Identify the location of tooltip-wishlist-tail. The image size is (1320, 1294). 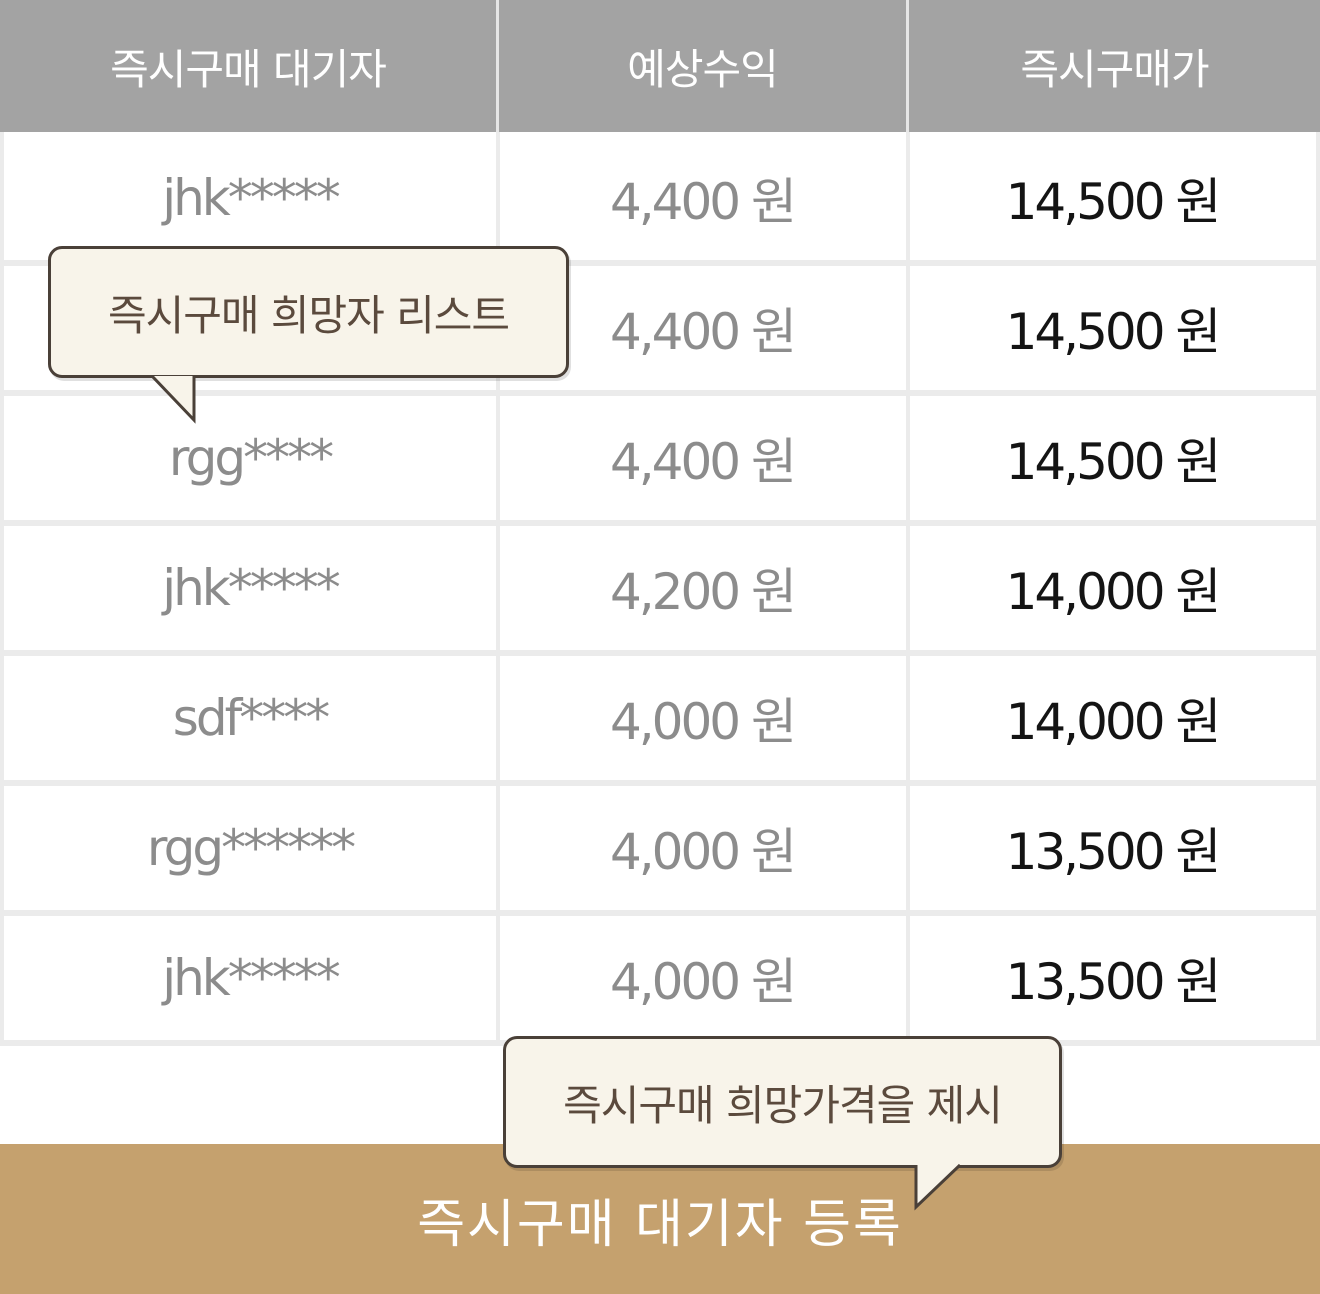
(173, 399).